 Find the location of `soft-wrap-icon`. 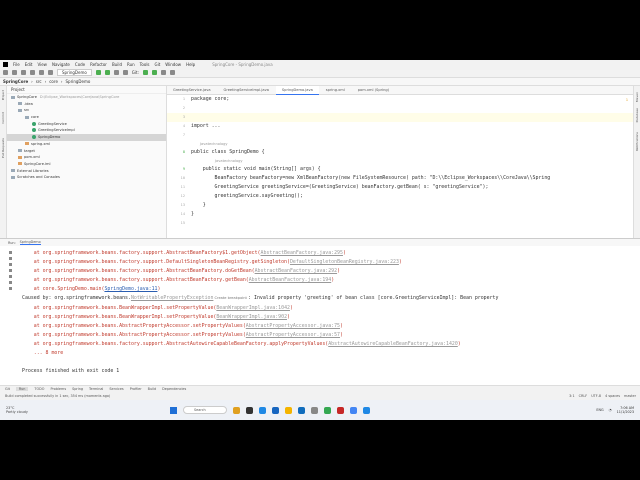

soft-wrap-icon is located at coordinates (10, 270).